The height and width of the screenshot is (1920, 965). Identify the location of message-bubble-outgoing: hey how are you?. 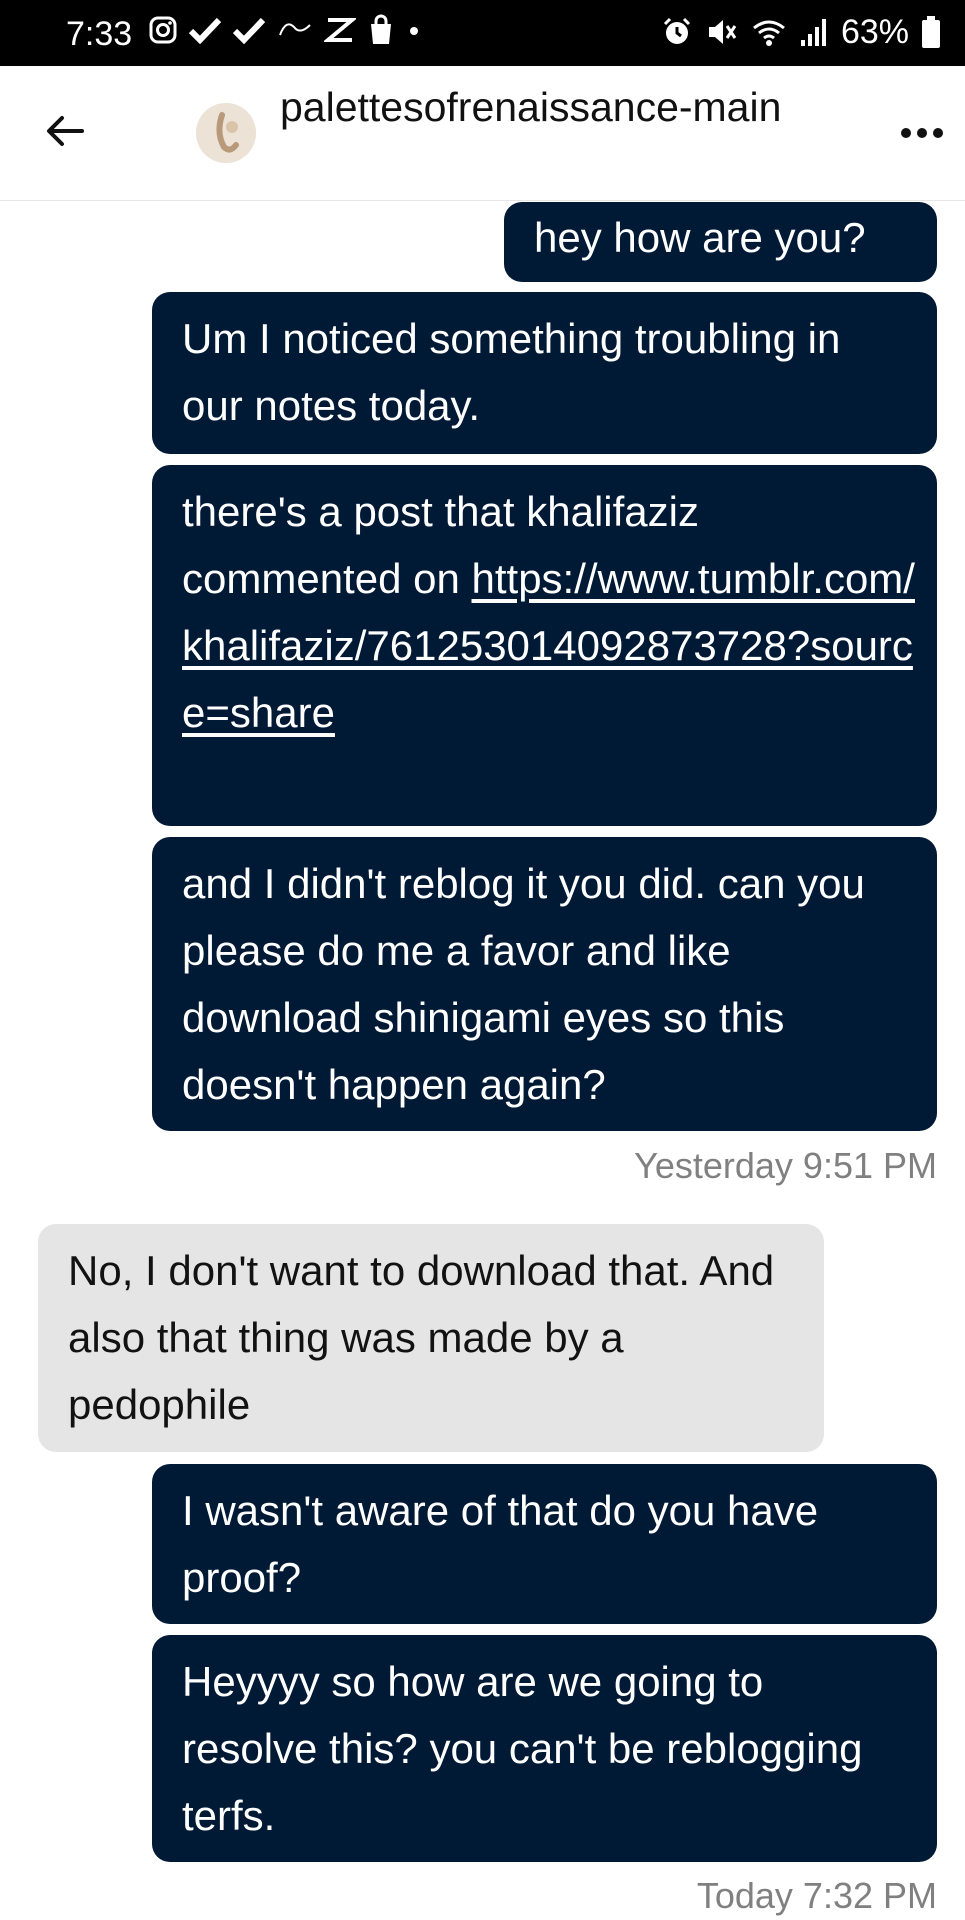
(720, 242).